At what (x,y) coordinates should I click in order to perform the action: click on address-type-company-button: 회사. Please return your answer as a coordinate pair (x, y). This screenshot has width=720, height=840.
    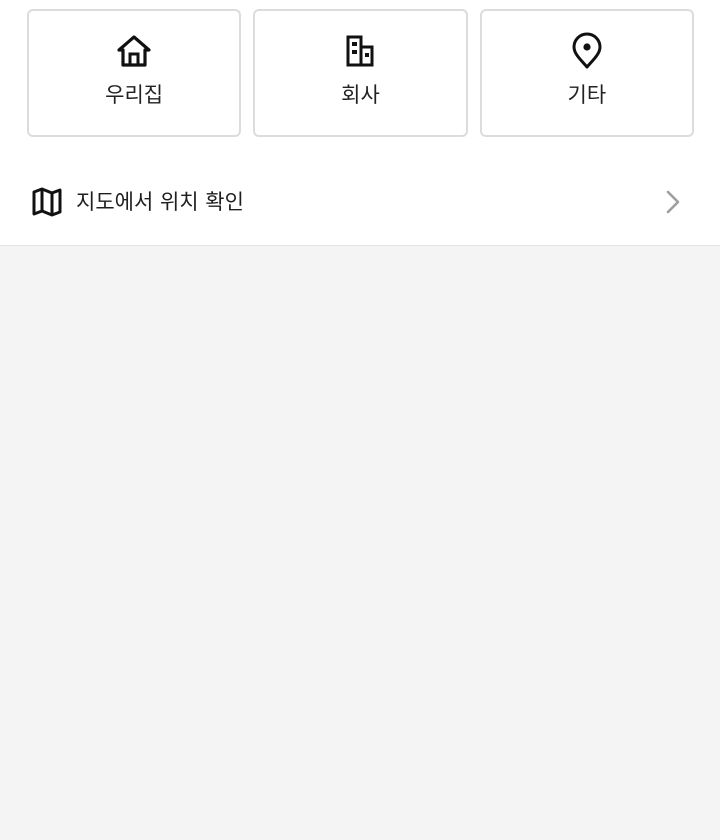
    Looking at the image, I should click on (360, 73).